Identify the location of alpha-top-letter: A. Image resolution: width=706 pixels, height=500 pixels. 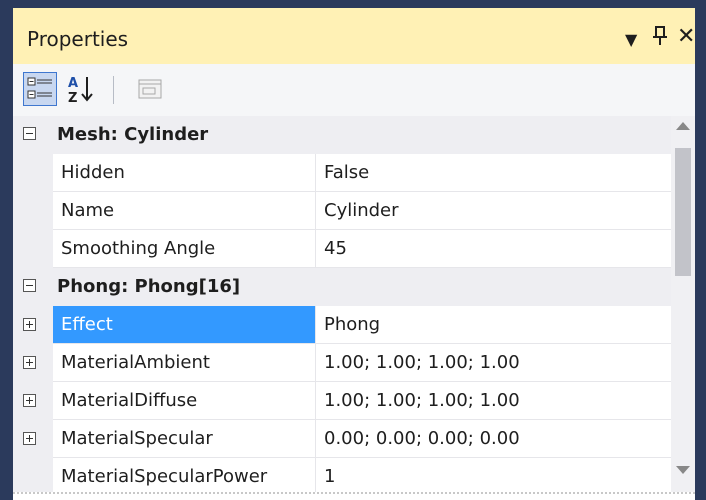
(73, 83).